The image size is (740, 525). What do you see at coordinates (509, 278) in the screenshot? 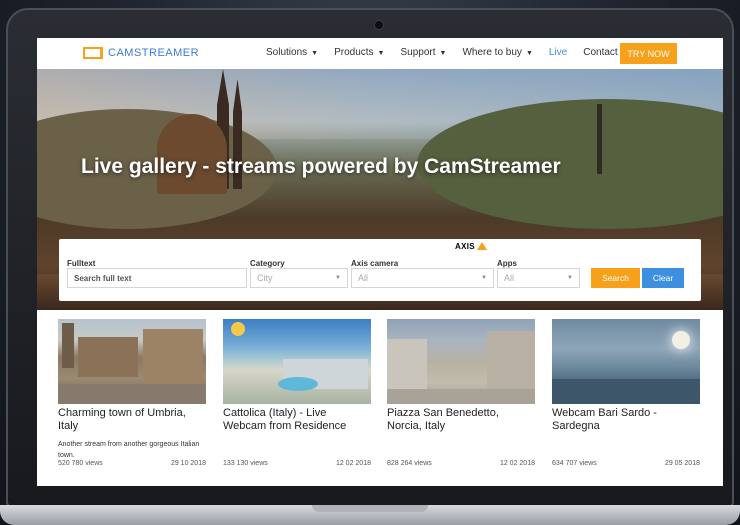
I see `apps-value: All` at bounding box center [509, 278].